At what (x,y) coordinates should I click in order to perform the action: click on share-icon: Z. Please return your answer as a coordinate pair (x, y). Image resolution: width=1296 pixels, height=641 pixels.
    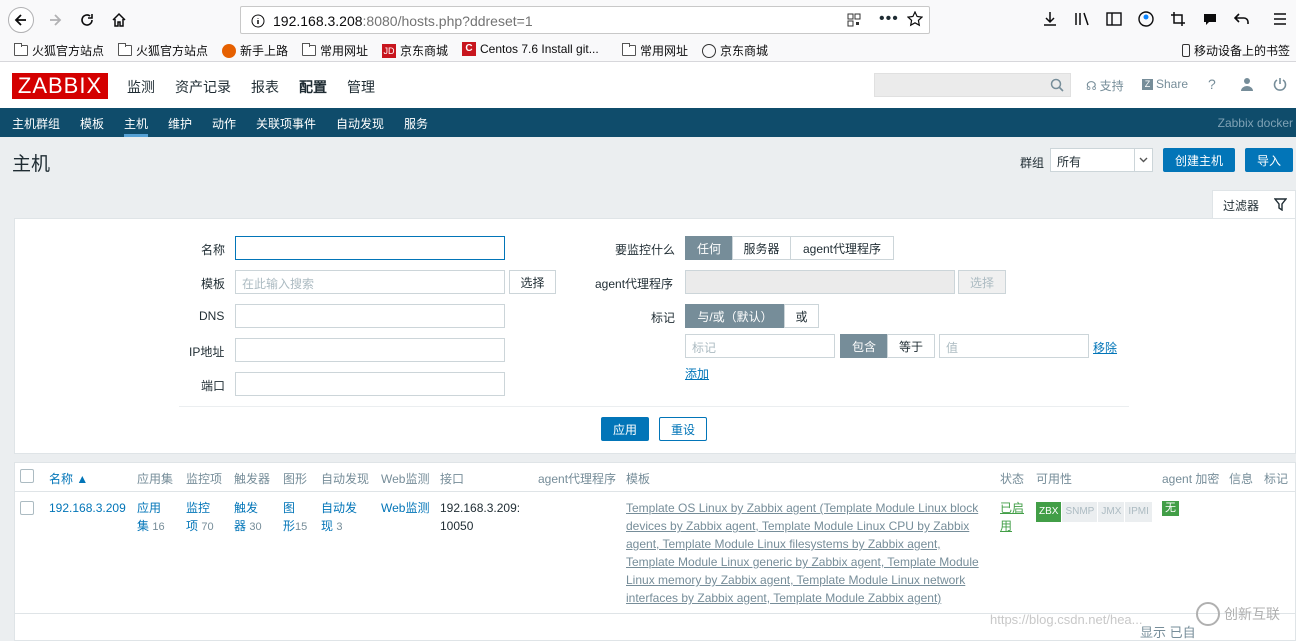
    Looking at the image, I should click on (1147, 84).